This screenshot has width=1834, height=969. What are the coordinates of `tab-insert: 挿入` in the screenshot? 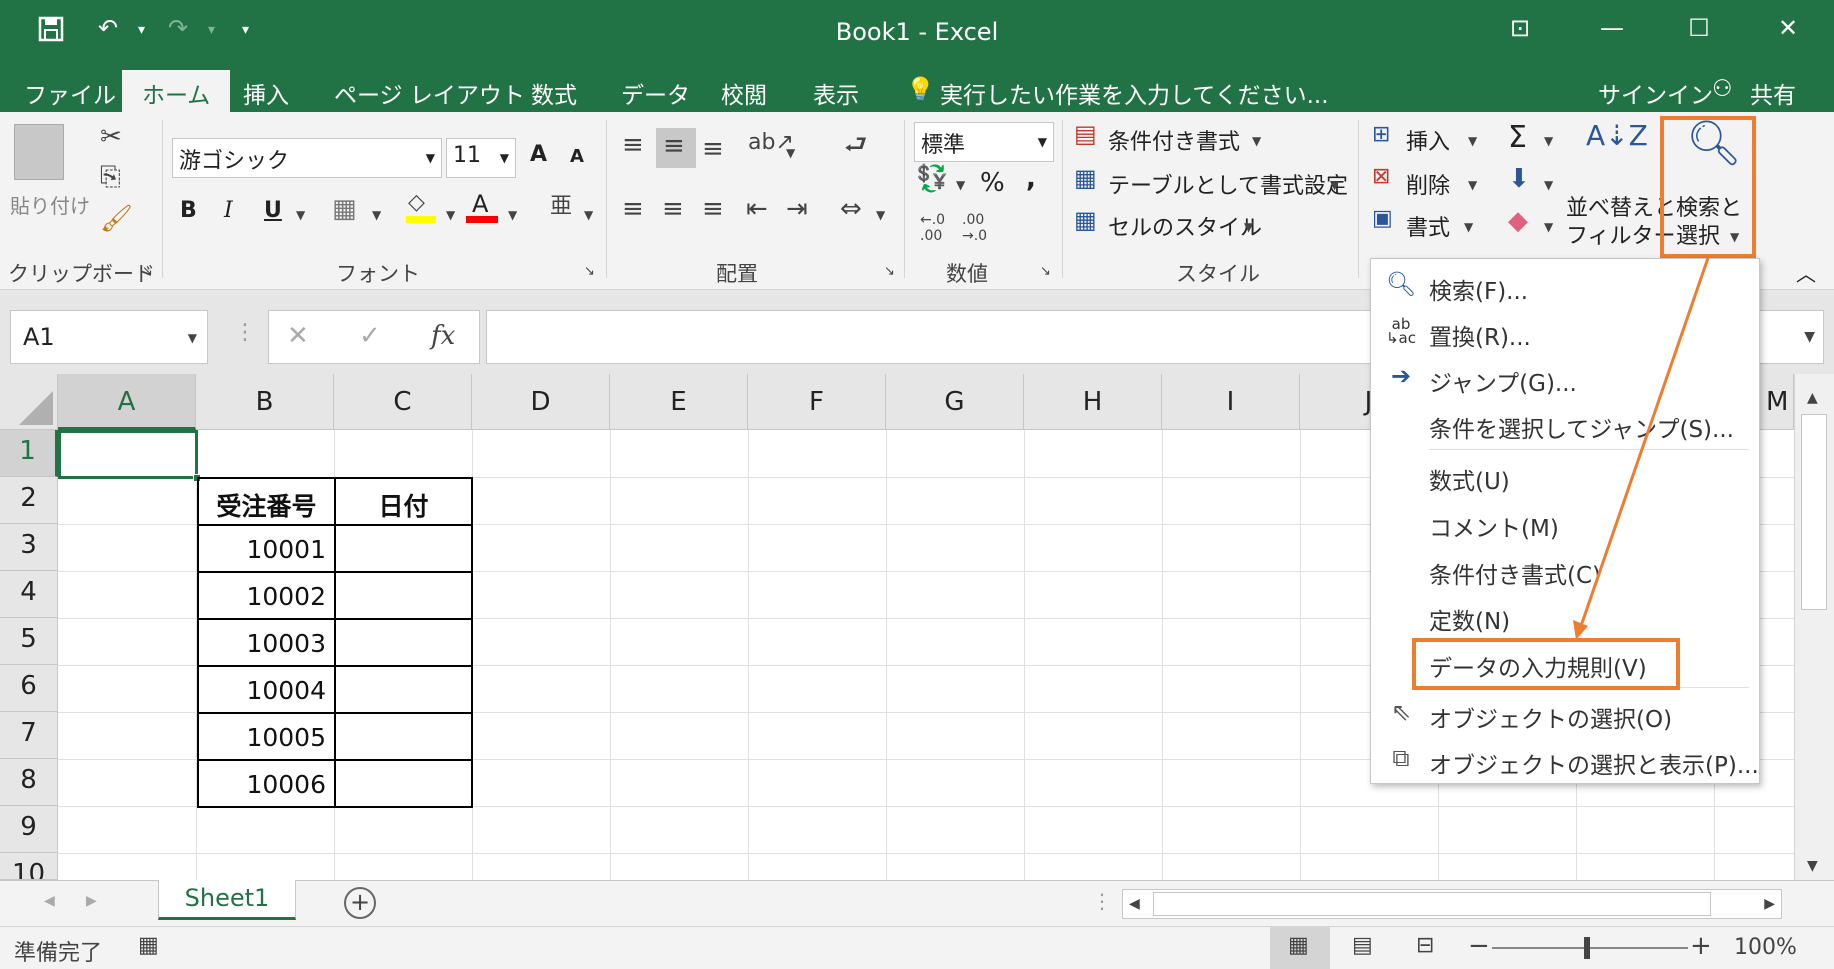 It's located at (266, 93).